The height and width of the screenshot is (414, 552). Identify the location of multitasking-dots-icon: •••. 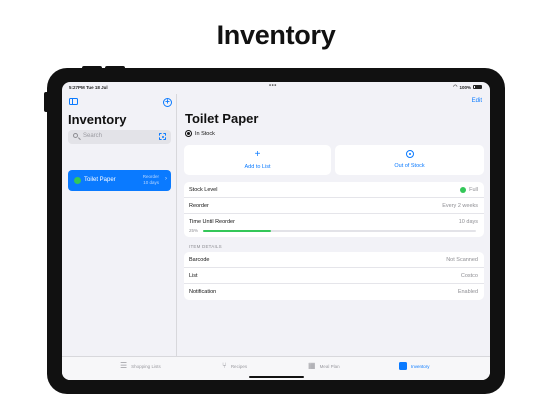
(273, 86).